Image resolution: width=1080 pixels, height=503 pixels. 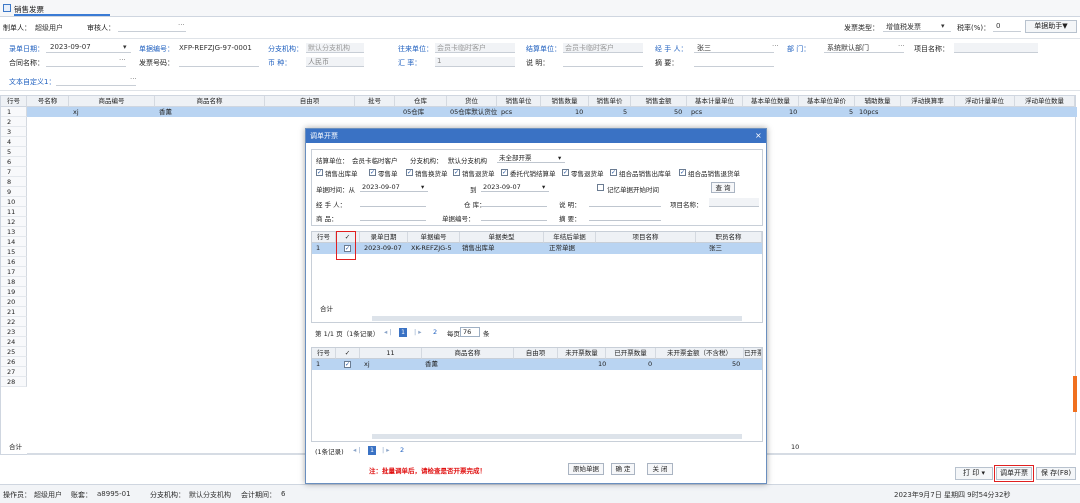 I want to click on note-input, so click(x=603, y=62).